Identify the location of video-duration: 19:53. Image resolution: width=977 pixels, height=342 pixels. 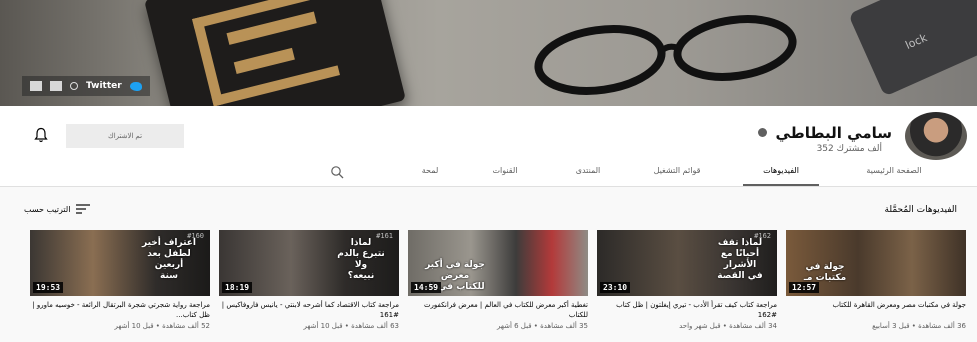
(48, 287).